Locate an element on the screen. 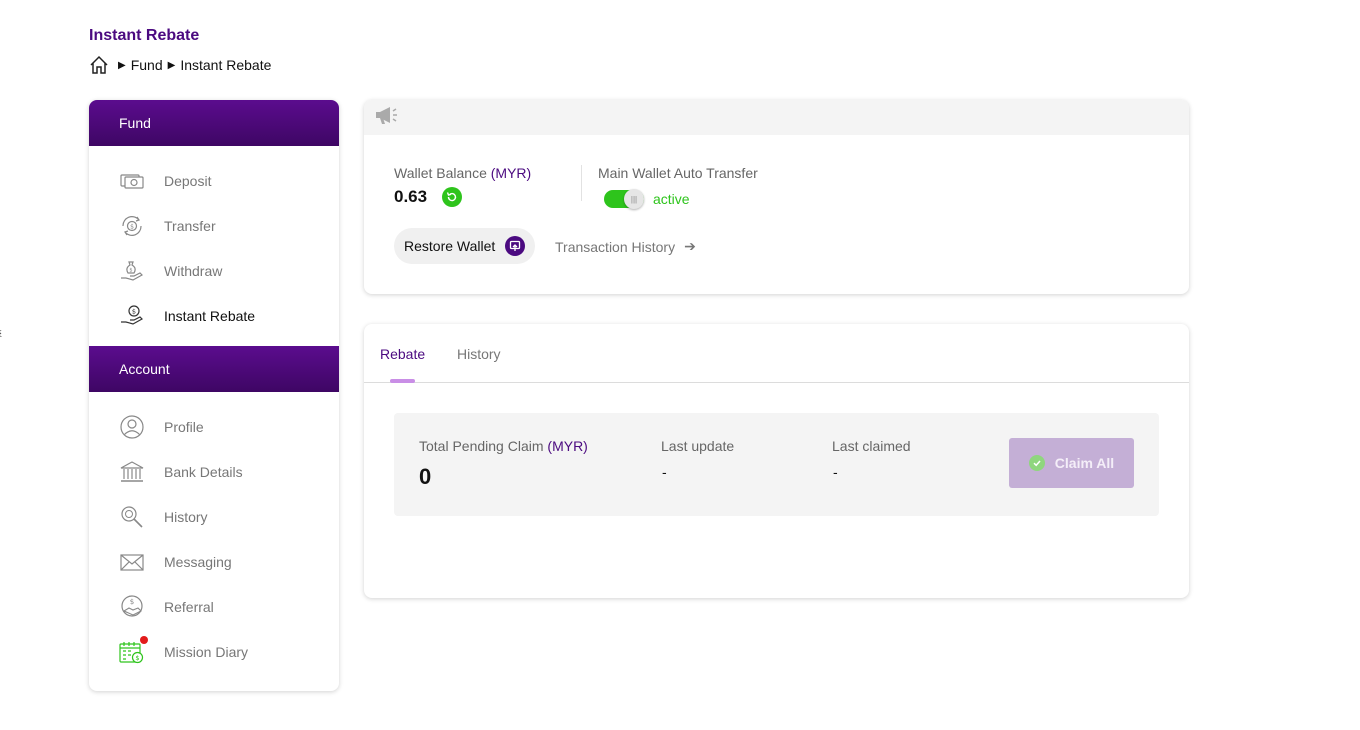 Image resolution: width=1360 pixels, height=730 pixels. withdraw-icon: $ is located at coordinates (132, 271).